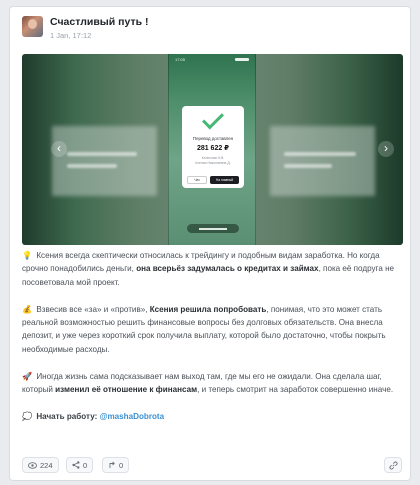  What do you see at coordinates (85, 465) in the screenshot?
I see `shares-count: 0` at bounding box center [85, 465].